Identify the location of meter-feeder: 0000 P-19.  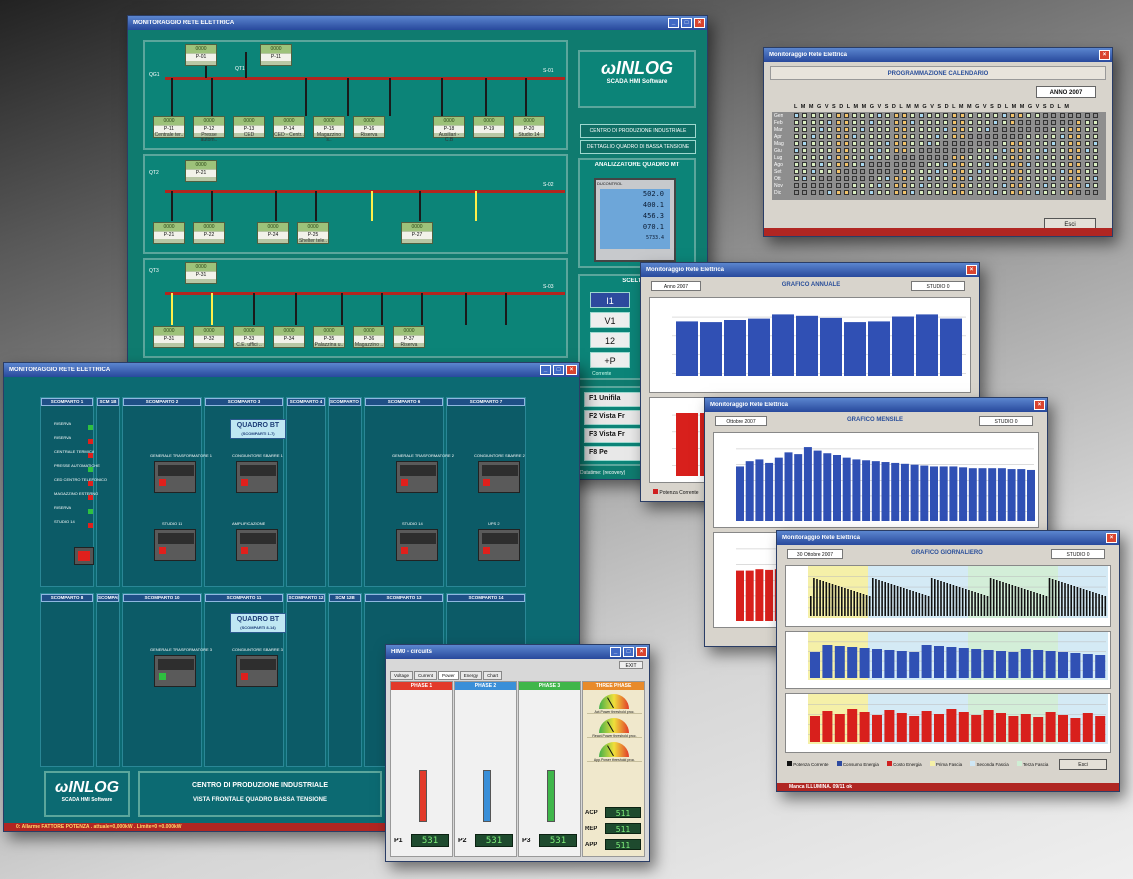
(489, 127).